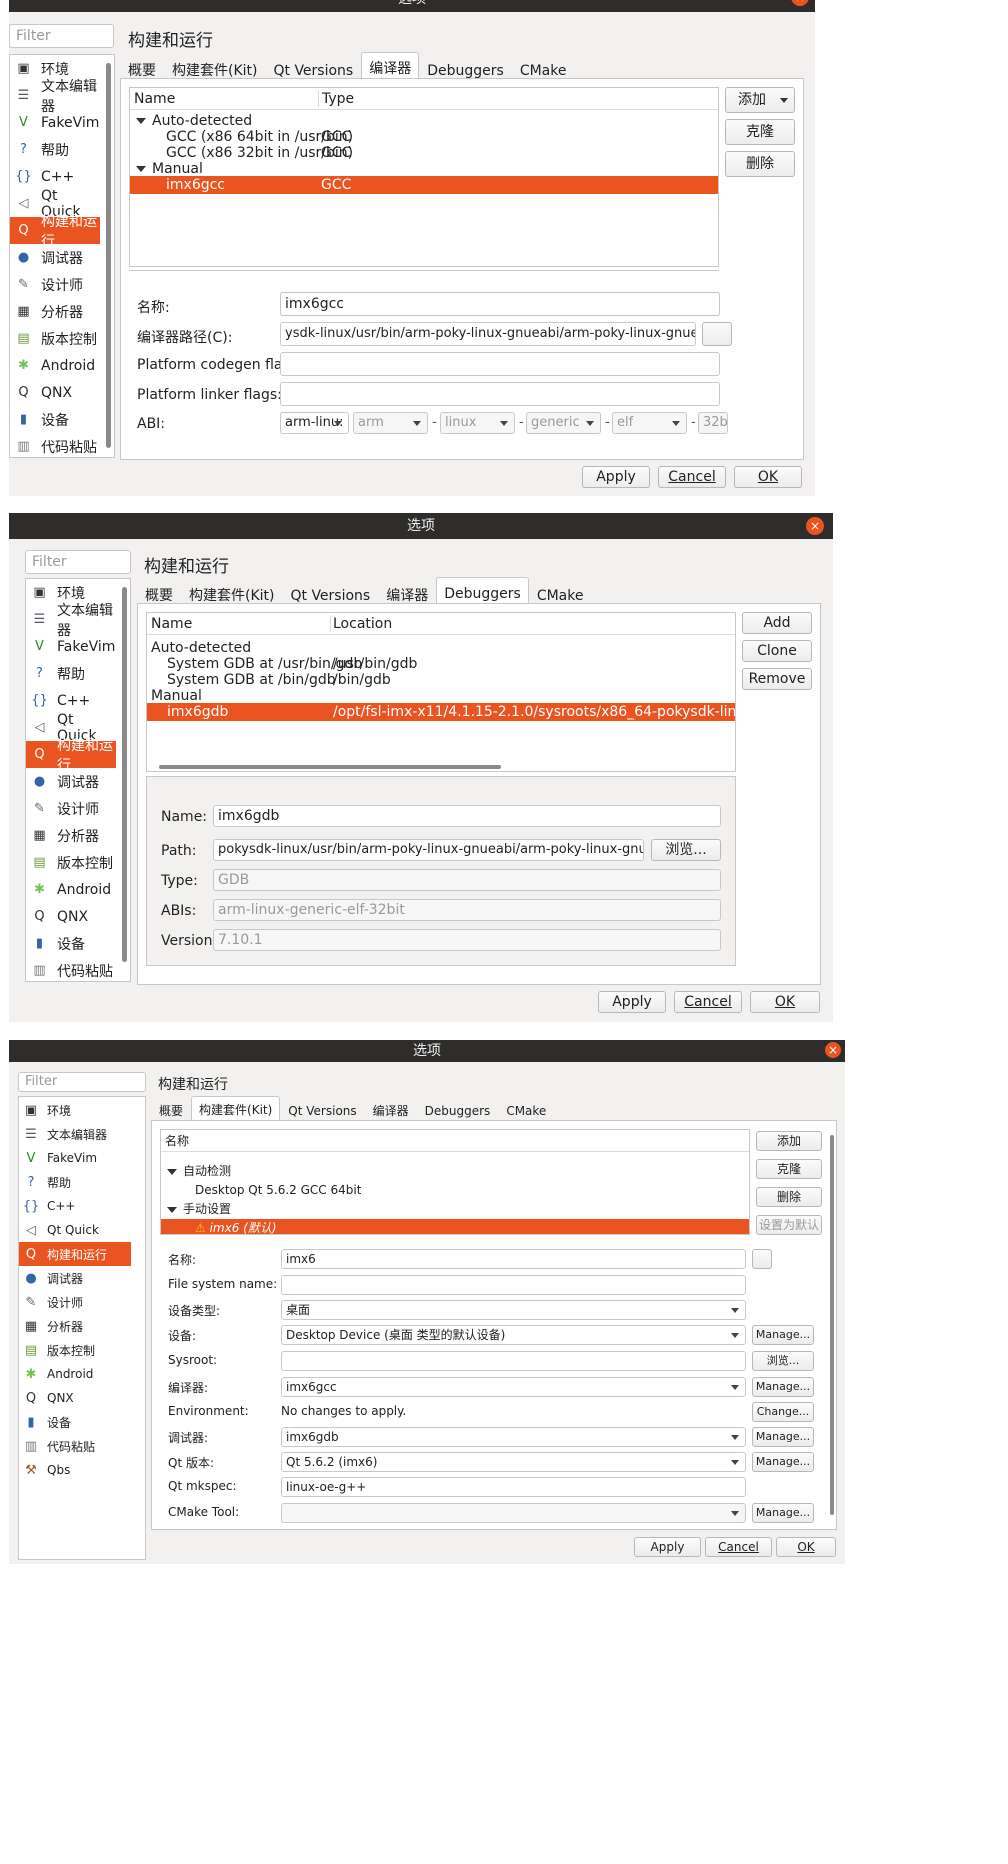 This screenshot has width=1008, height=1864. I want to click on horizontal-scrollbar, so click(330, 767).